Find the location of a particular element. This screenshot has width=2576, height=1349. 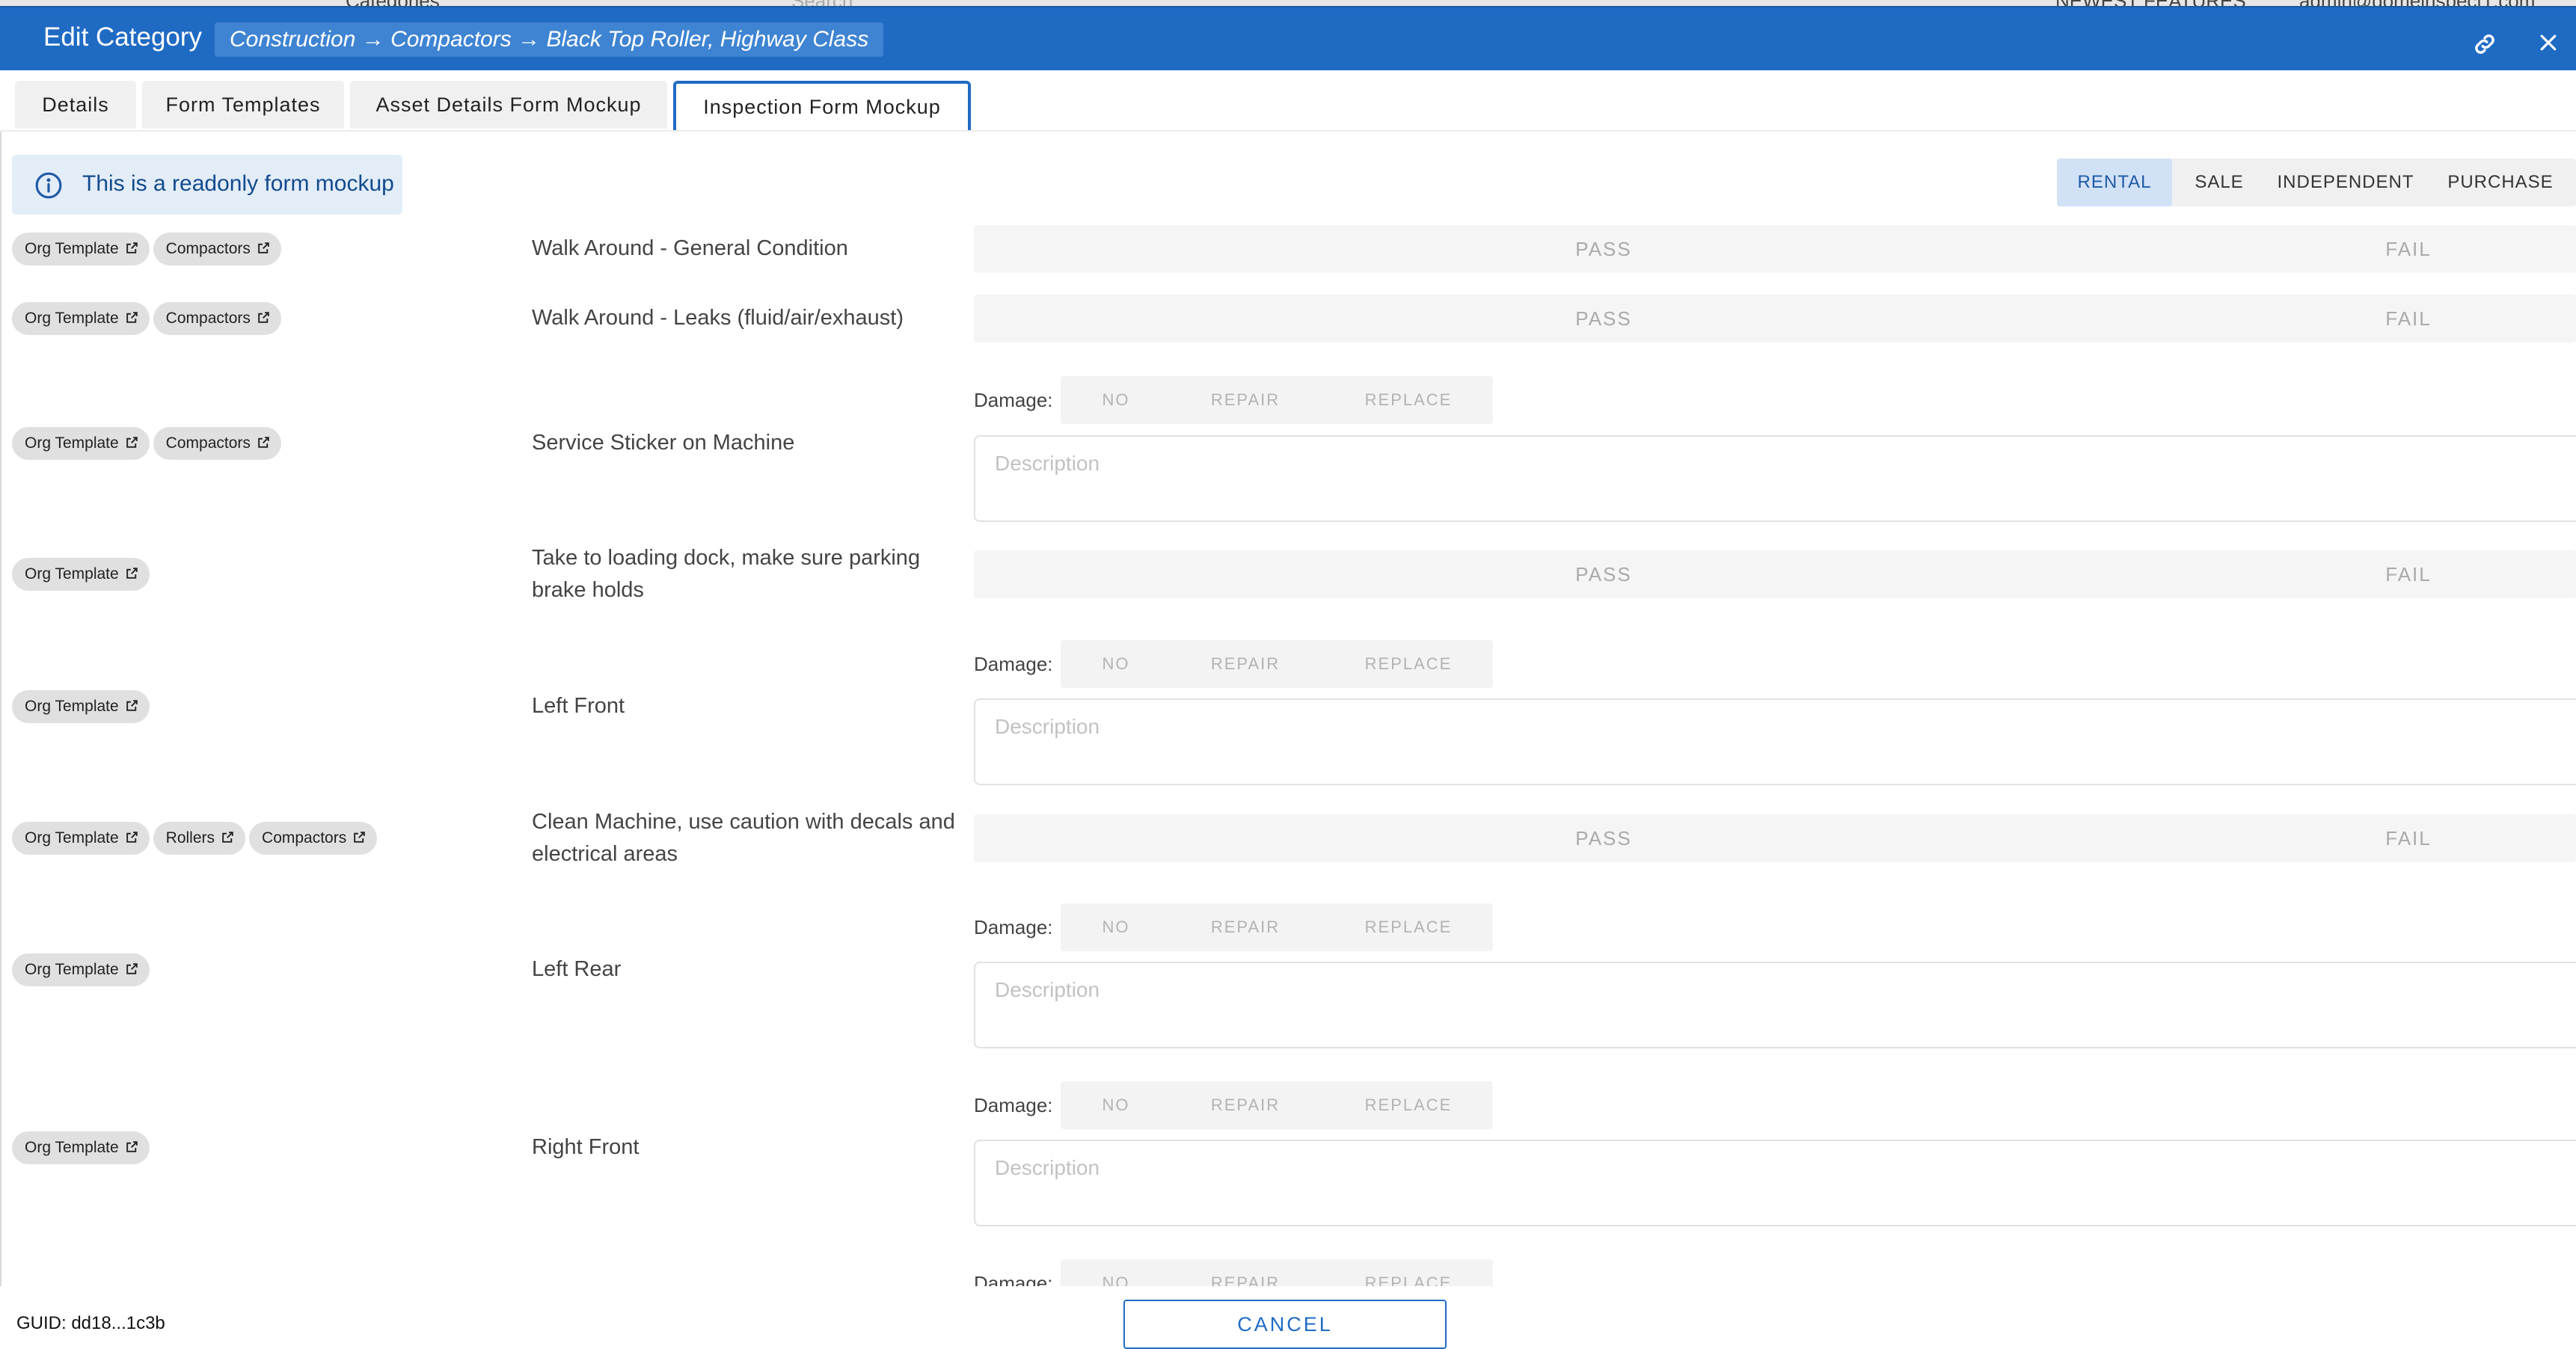

chip-label: Rollers is located at coordinates (190, 837).